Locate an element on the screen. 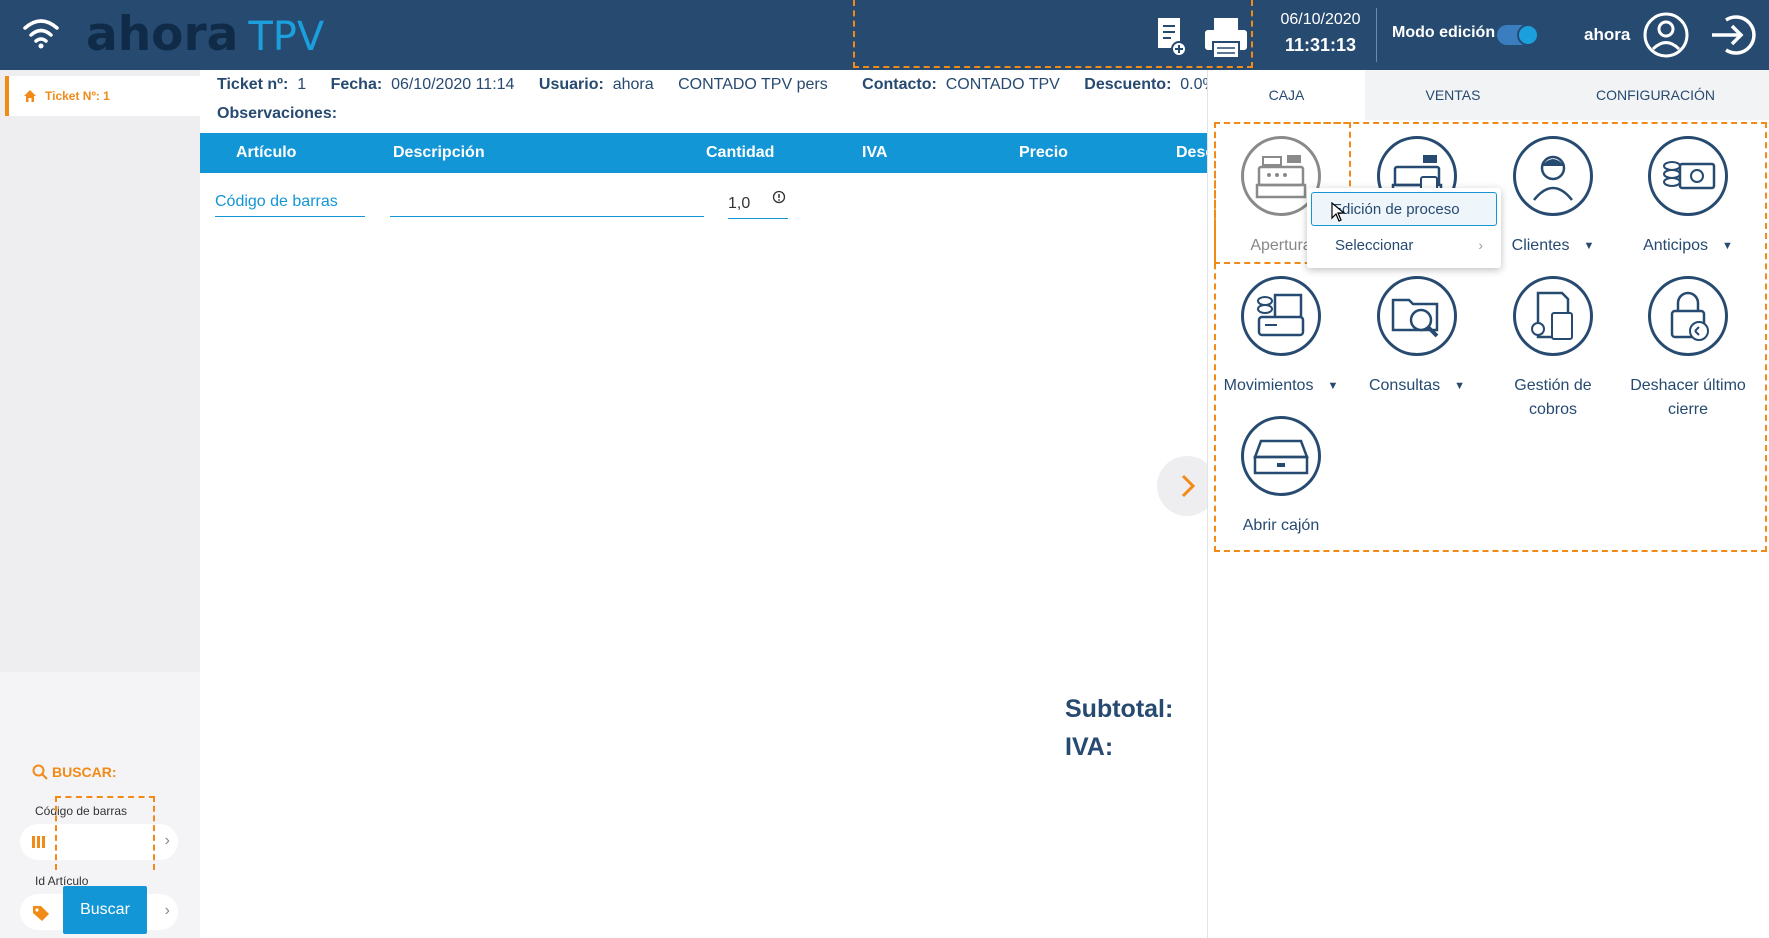  tile-deshacer-cierre: Deshacer último cierre is located at coordinates (1688, 349).